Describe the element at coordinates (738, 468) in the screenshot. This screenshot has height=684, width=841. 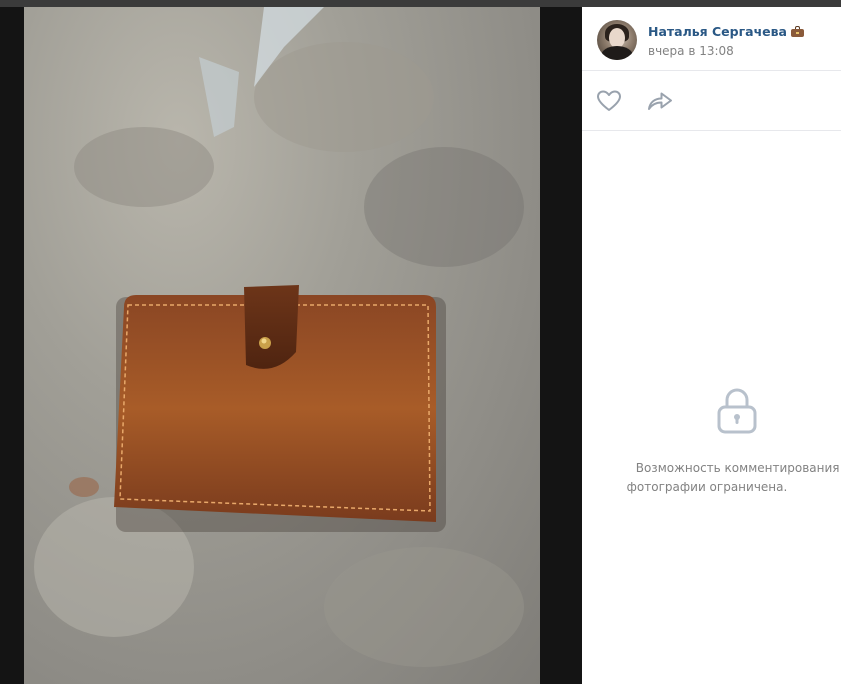
I see `restricted-line-1: Возможность комментирования это` at that location.